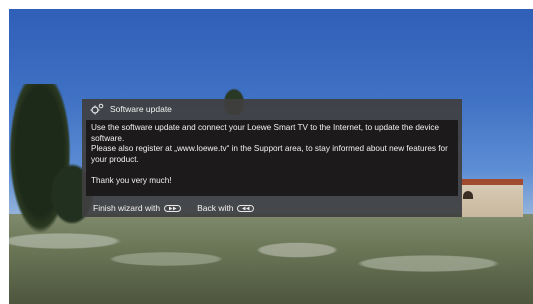 This screenshot has width=533, height=304. I want to click on dialog-header: Software update, so click(272, 108).